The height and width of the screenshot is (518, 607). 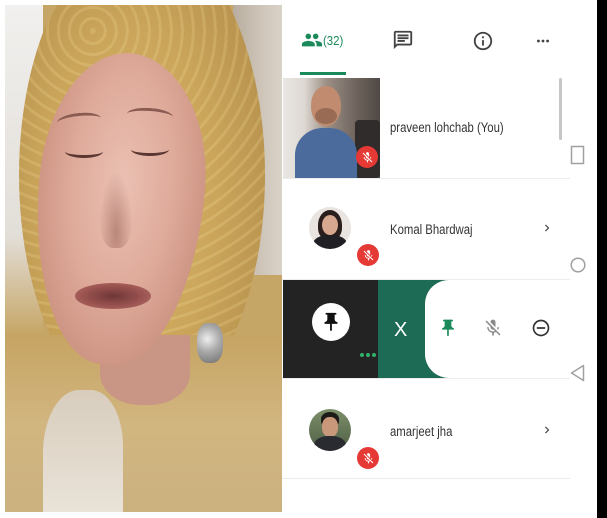 What do you see at coordinates (326, 153) in the screenshot?
I see `thumbnail-shirt` at bounding box center [326, 153].